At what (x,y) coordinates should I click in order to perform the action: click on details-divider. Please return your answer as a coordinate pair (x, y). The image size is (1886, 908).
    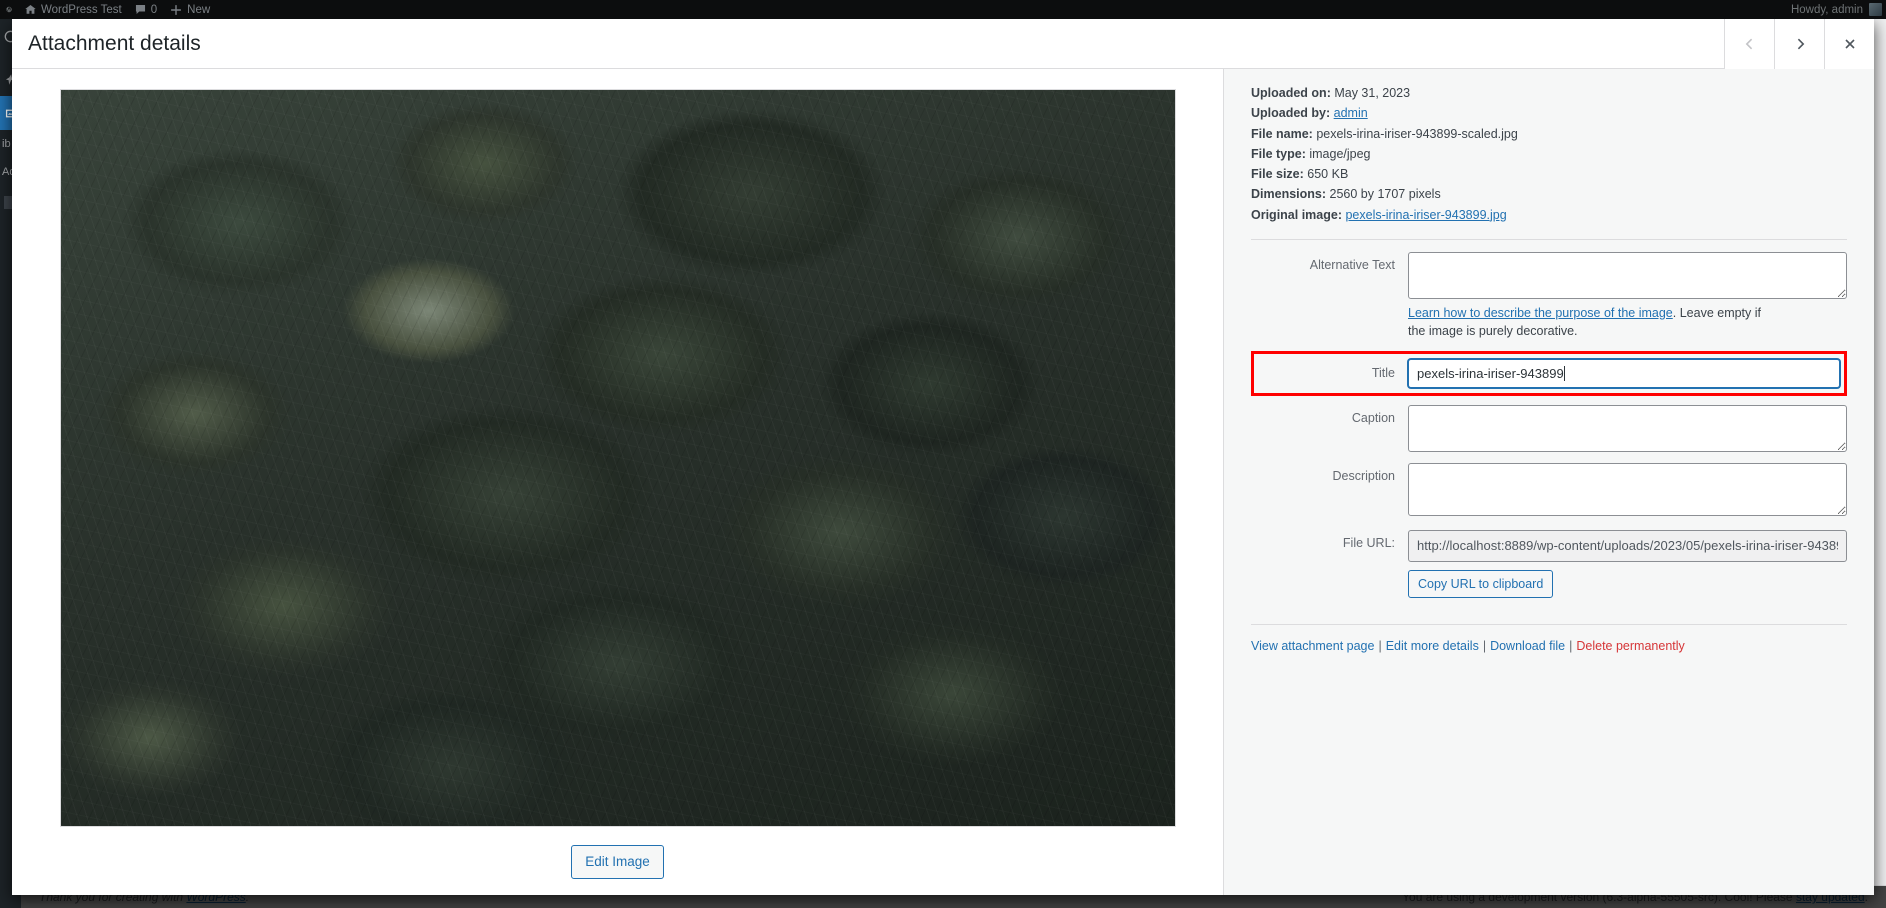
    Looking at the image, I should click on (1549, 239).